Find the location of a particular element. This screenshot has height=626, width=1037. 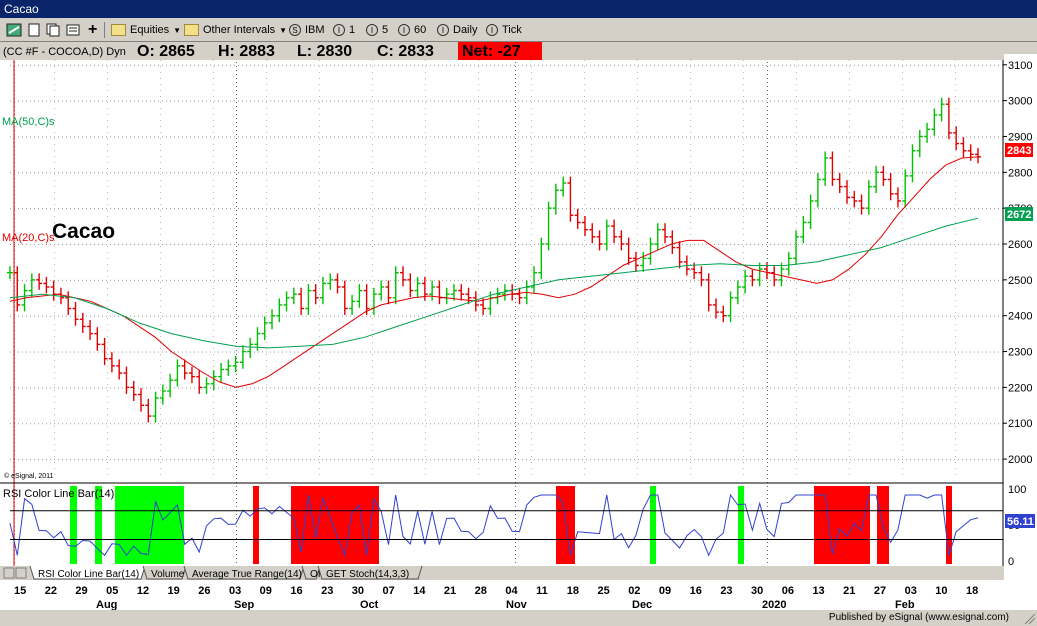

other-intervals-dropdown: Other Intervals ▼ is located at coordinates (235, 30).